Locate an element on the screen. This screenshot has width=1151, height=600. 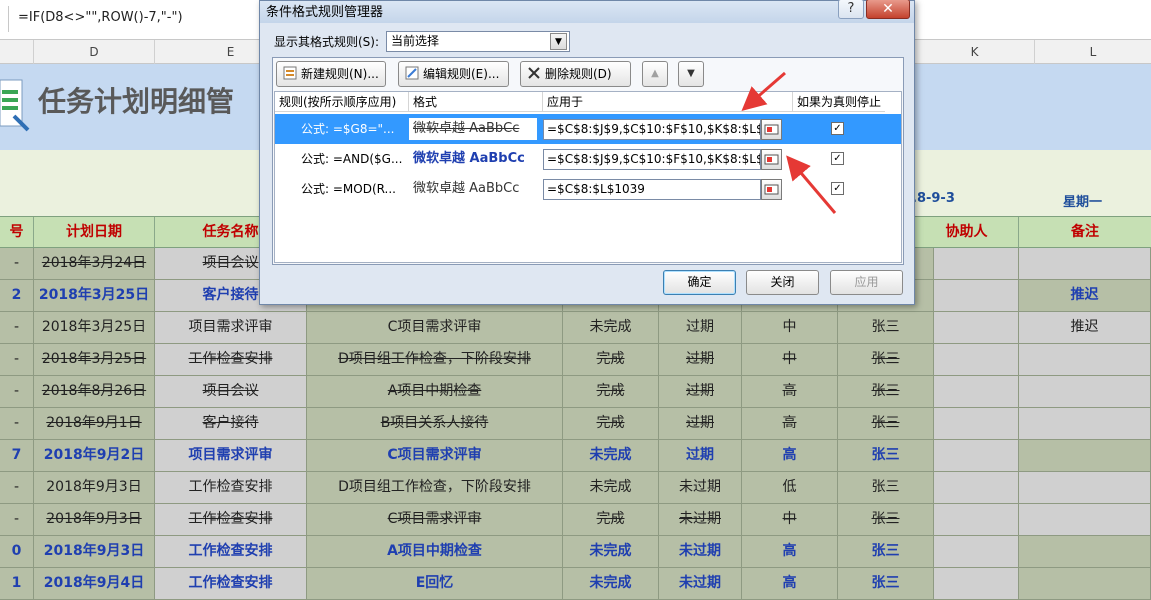
annotation-arrows is located at coordinates (789, 142).